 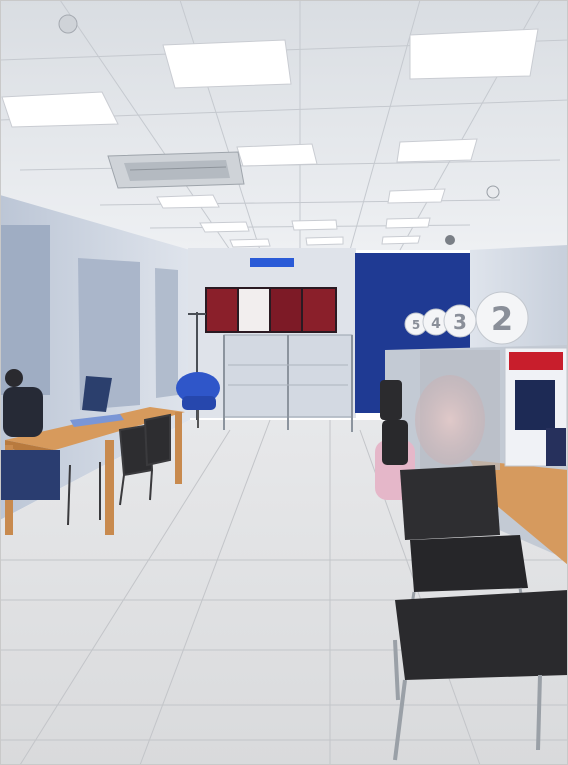 What do you see at coordinates (460, 322) in the screenshot?
I see `counter-sign-number: 3` at bounding box center [460, 322].